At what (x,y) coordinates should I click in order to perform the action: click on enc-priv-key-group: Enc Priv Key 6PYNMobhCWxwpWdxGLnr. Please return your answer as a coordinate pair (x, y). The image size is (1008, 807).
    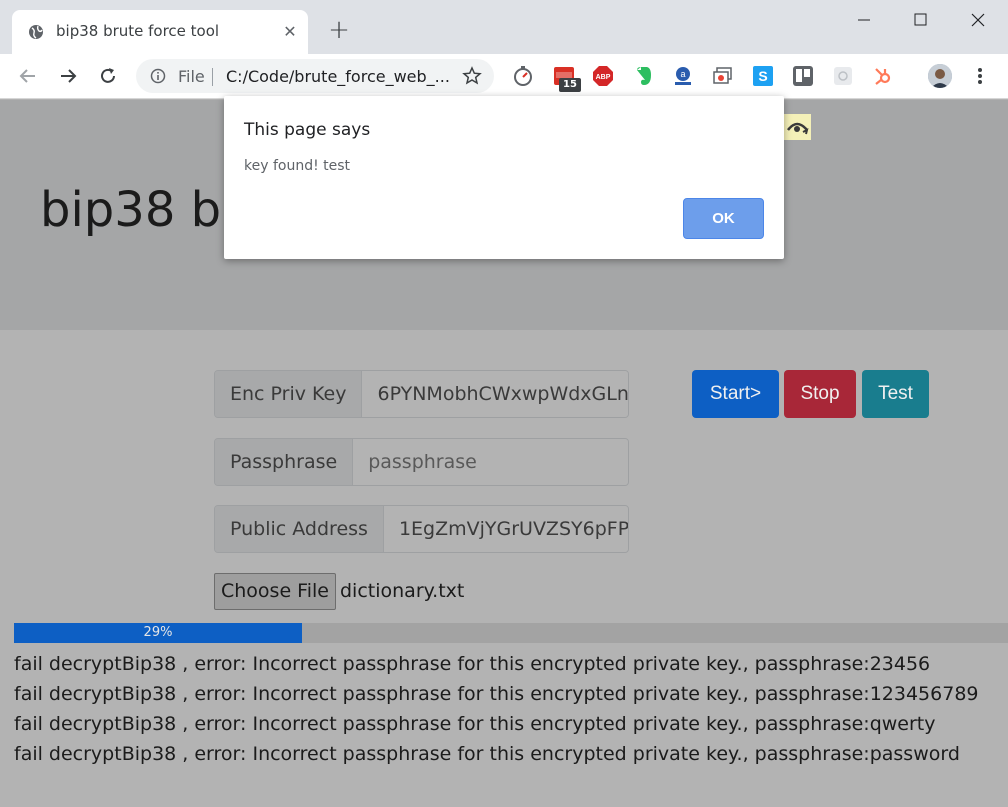
    Looking at the image, I should click on (421, 394).